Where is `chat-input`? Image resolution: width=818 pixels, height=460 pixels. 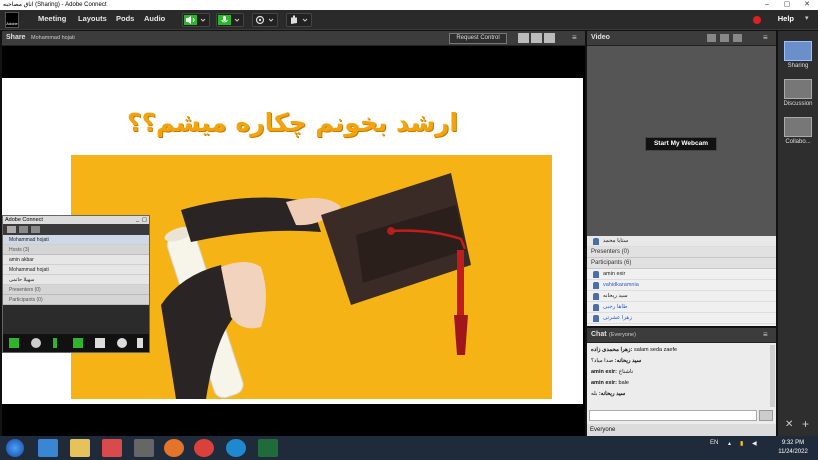 chat-input is located at coordinates (673, 415).